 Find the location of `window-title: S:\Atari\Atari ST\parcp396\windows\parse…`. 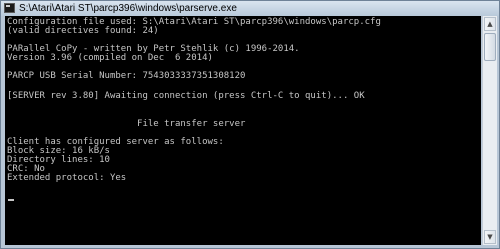

window-title: S:\Atari\Atari ST\parcp396\windows\parse… is located at coordinates (128, 8).